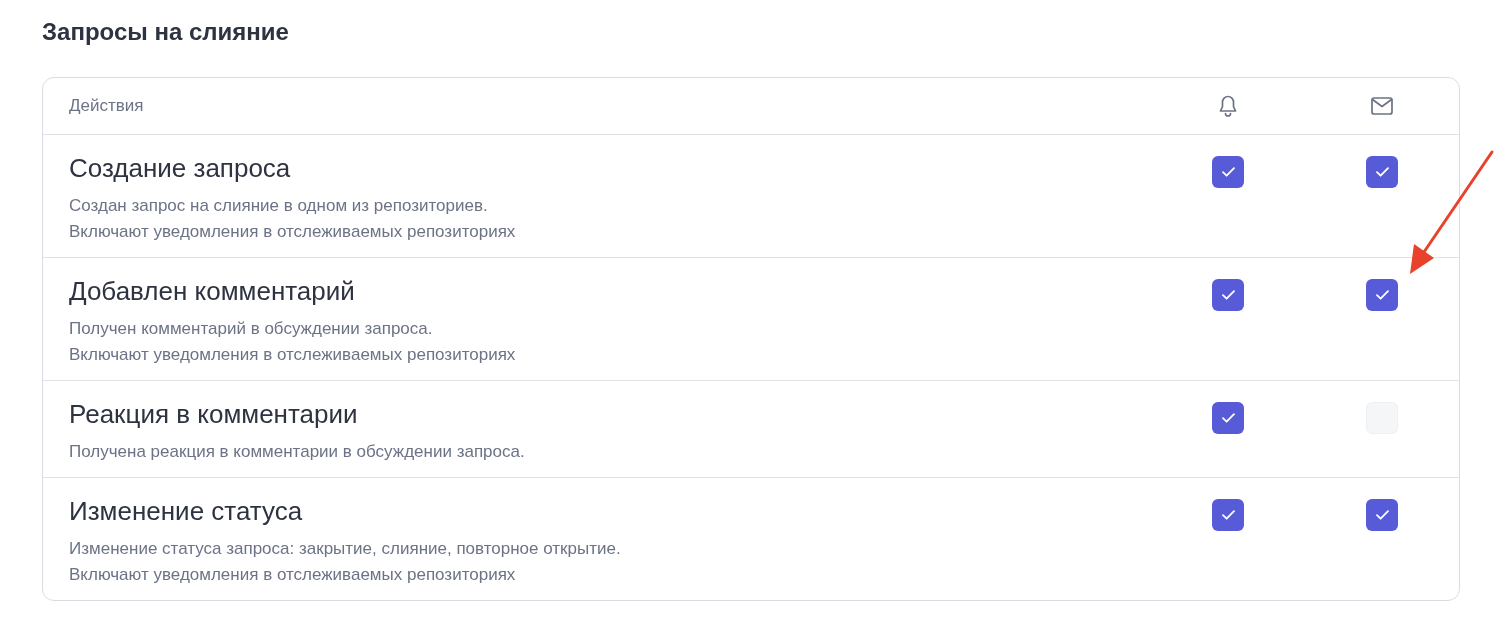 Image resolution: width=1498 pixels, height=628 pixels. What do you see at coordinates (213, 414) in the screenshot?
I see `action-title: Реакция в комментарии` at bounding box center [213, 414].